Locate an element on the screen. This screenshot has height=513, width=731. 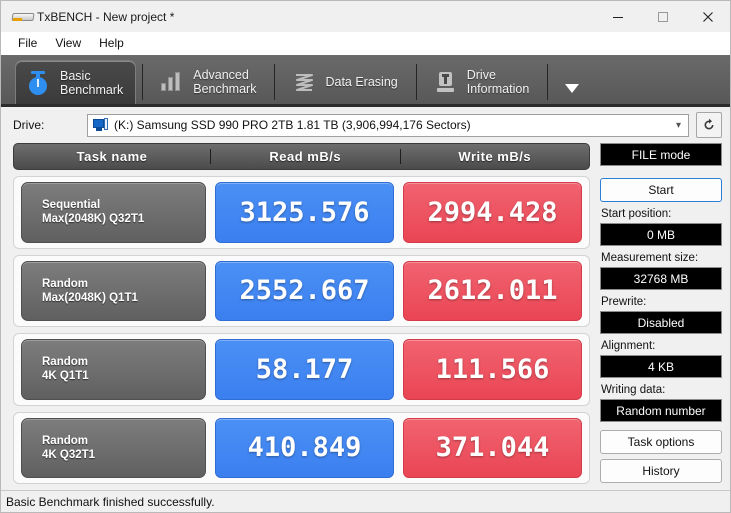
read-value: 58.177 is located at coordinates (304, 369).